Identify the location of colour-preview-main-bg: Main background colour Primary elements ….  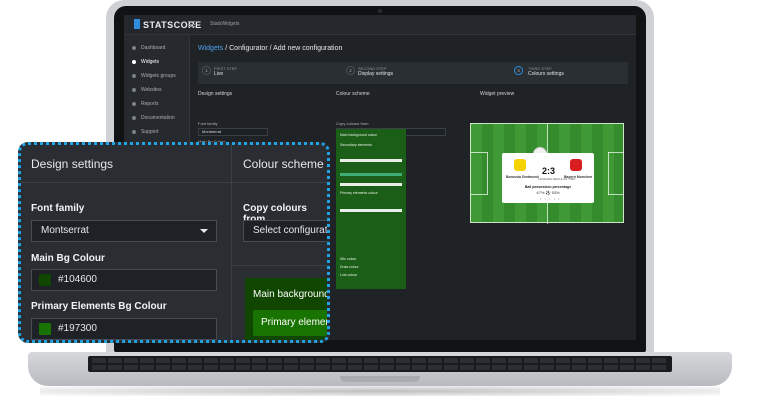
(287, 309).